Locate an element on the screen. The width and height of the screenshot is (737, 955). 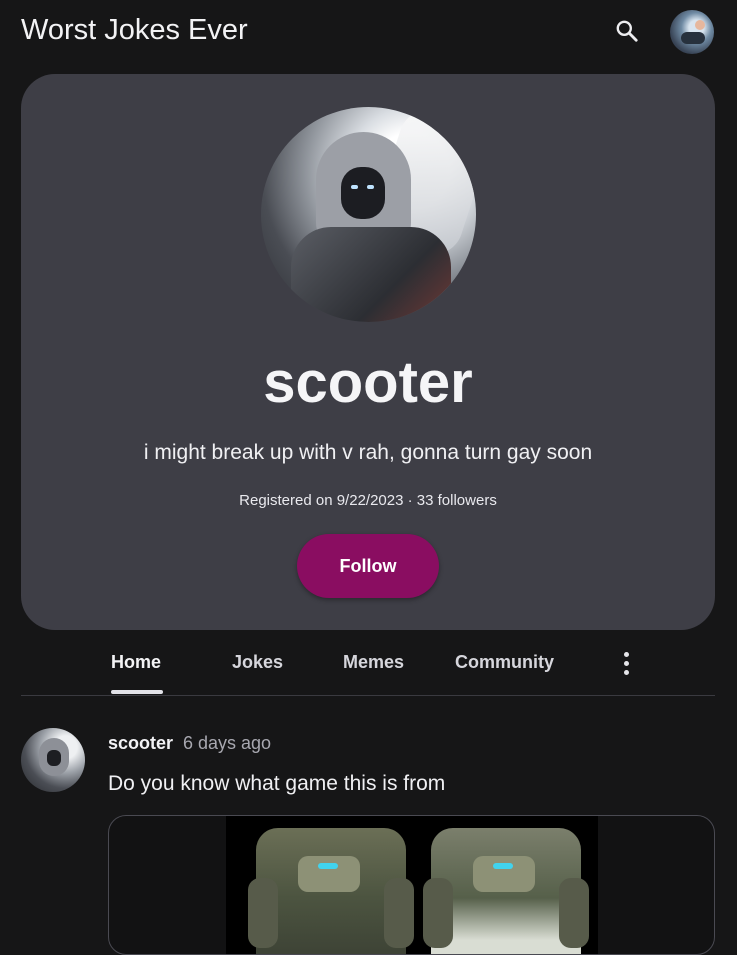
tab-jokes: Jokes is located at coordinates (257, 662).